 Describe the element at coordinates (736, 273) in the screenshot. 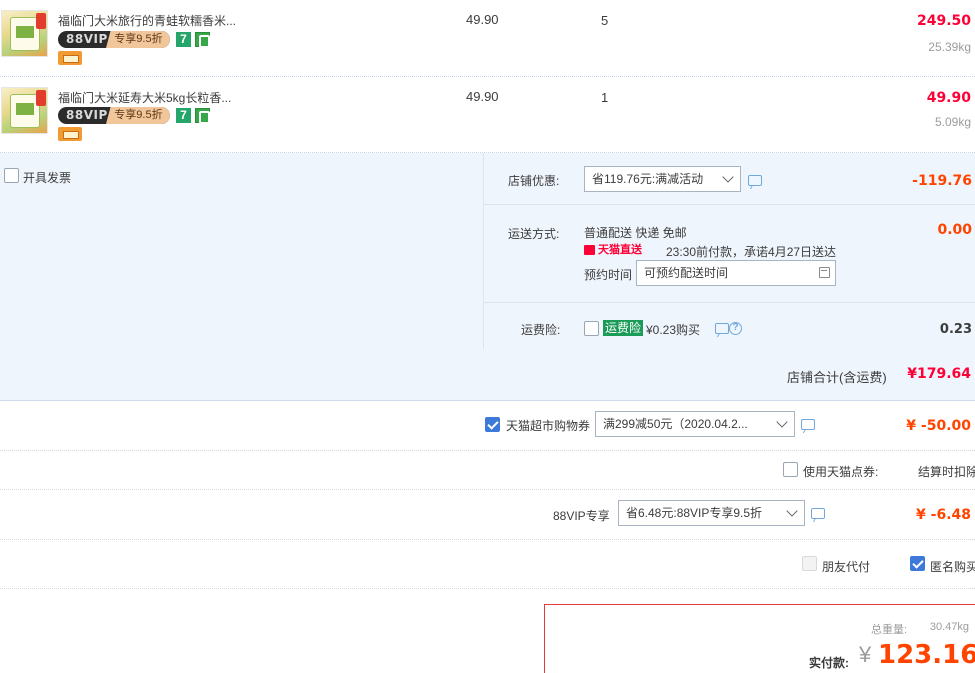

I see `schedule-time-input: 可预约配送时间` at that location.